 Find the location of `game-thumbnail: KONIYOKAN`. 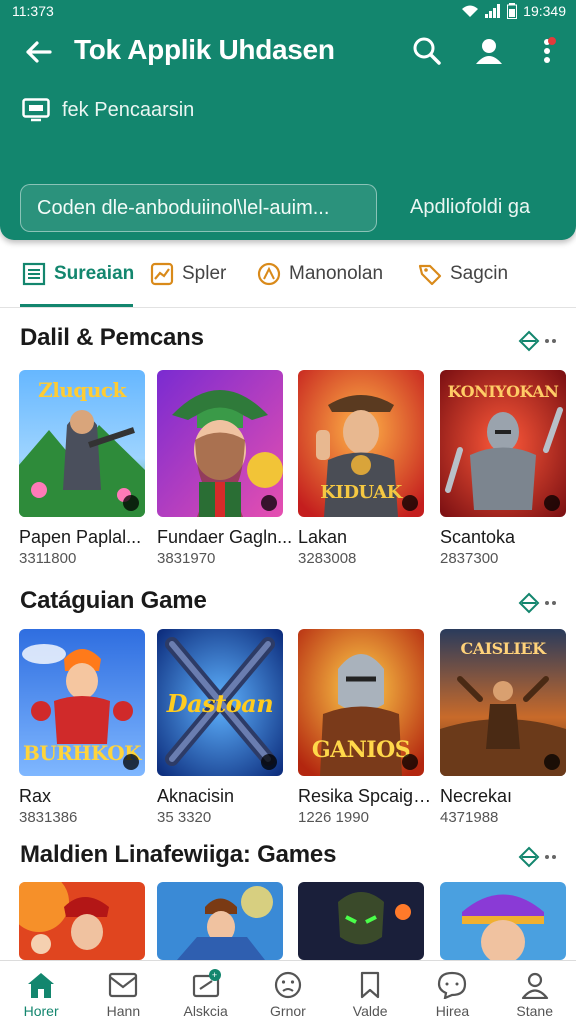

game-thumbnail: KONIYOKAN is located at coordinates (503, 443).